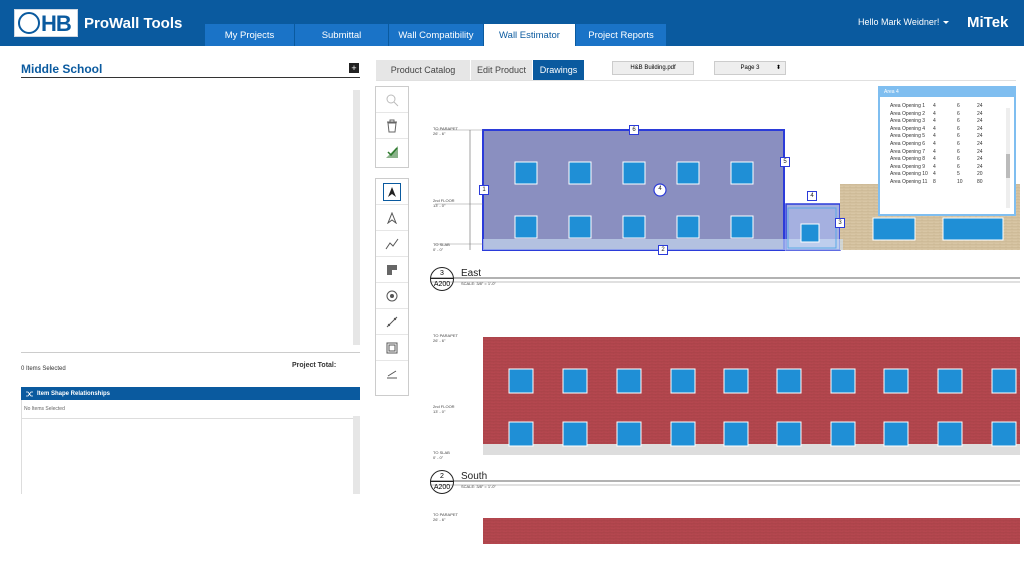  What do you see at coordinates (840, 223) in the screenshot?
I see `edge-tag: 3` at bounding box center [840, 223].